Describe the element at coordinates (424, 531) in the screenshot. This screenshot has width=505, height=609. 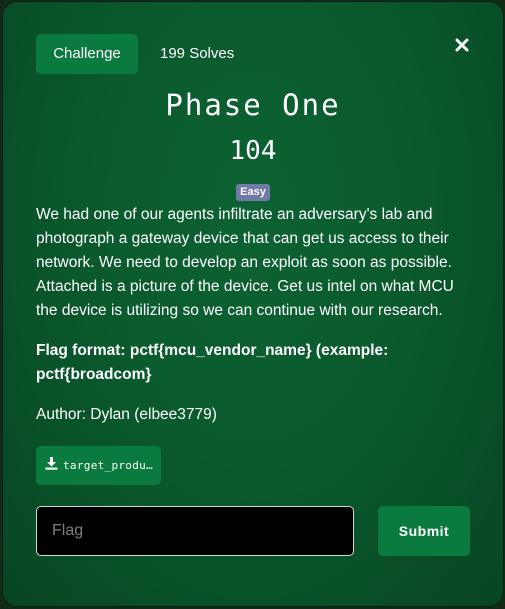
I see `submit-button: Submit` at that location.